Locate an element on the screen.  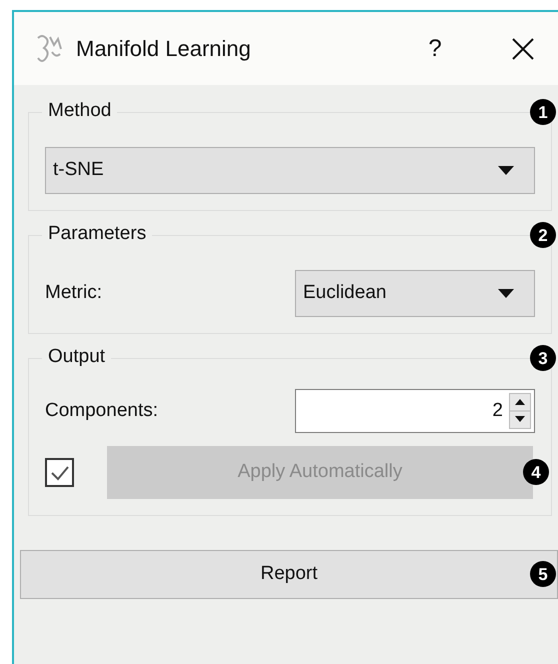
callout-badge: 2 is located at coordinates (543, 235).